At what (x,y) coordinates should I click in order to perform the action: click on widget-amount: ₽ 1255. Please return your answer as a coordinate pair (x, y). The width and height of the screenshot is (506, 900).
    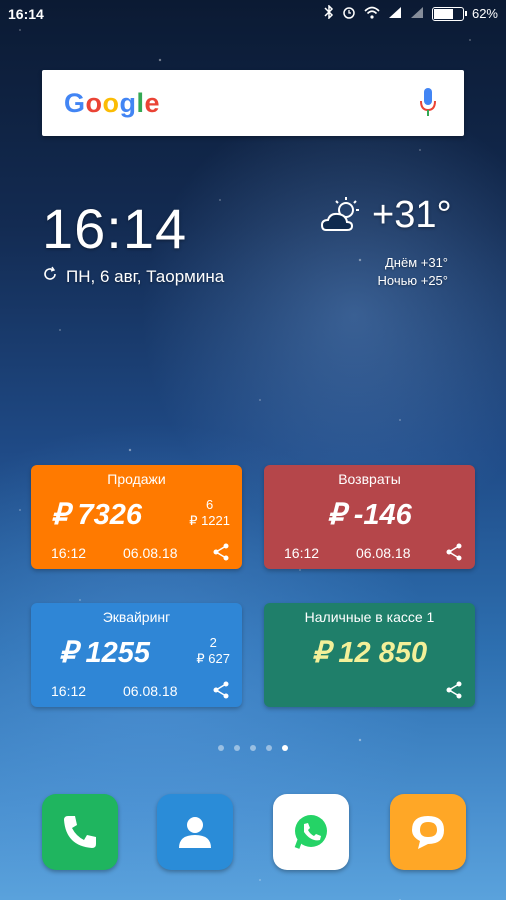
    Looking at the image, I should click on (105, 653).